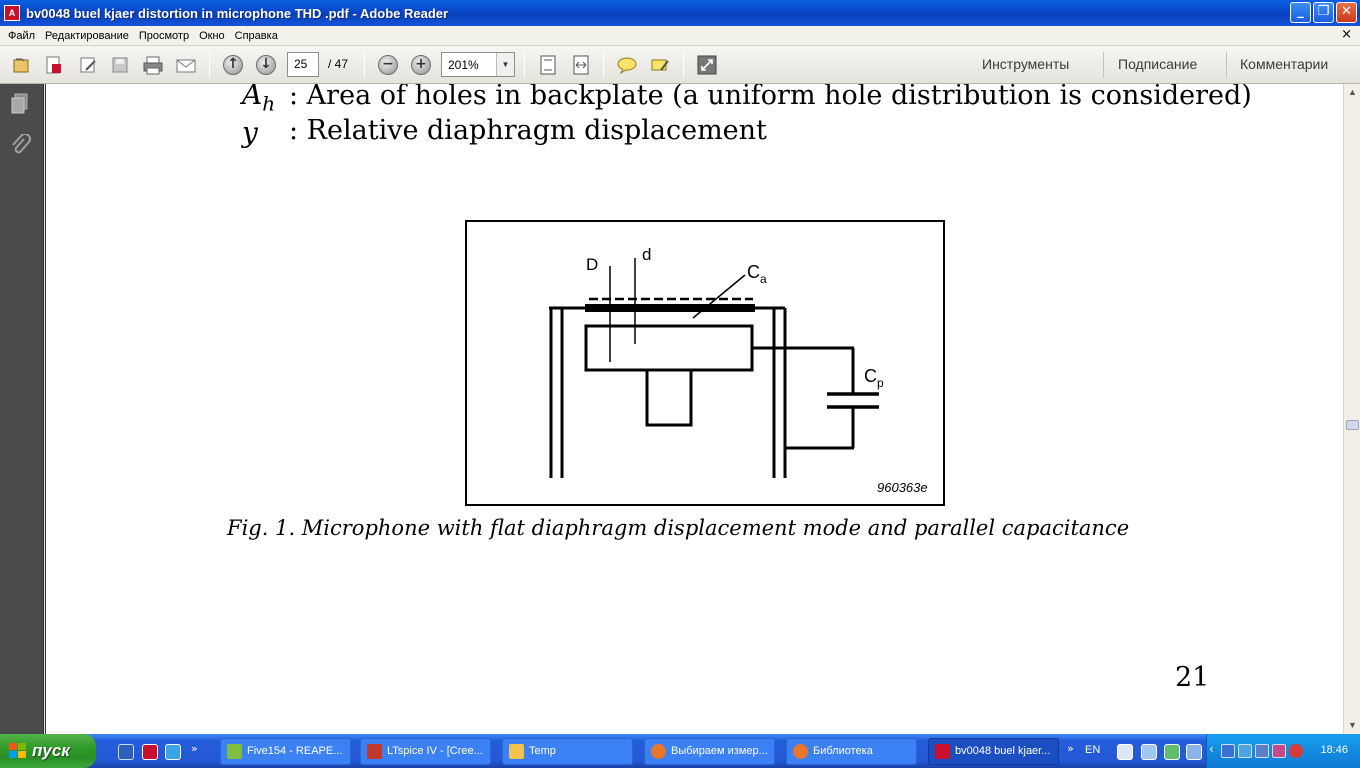  I want to click on quicklaunch-browser-icon, so click(173, 752).